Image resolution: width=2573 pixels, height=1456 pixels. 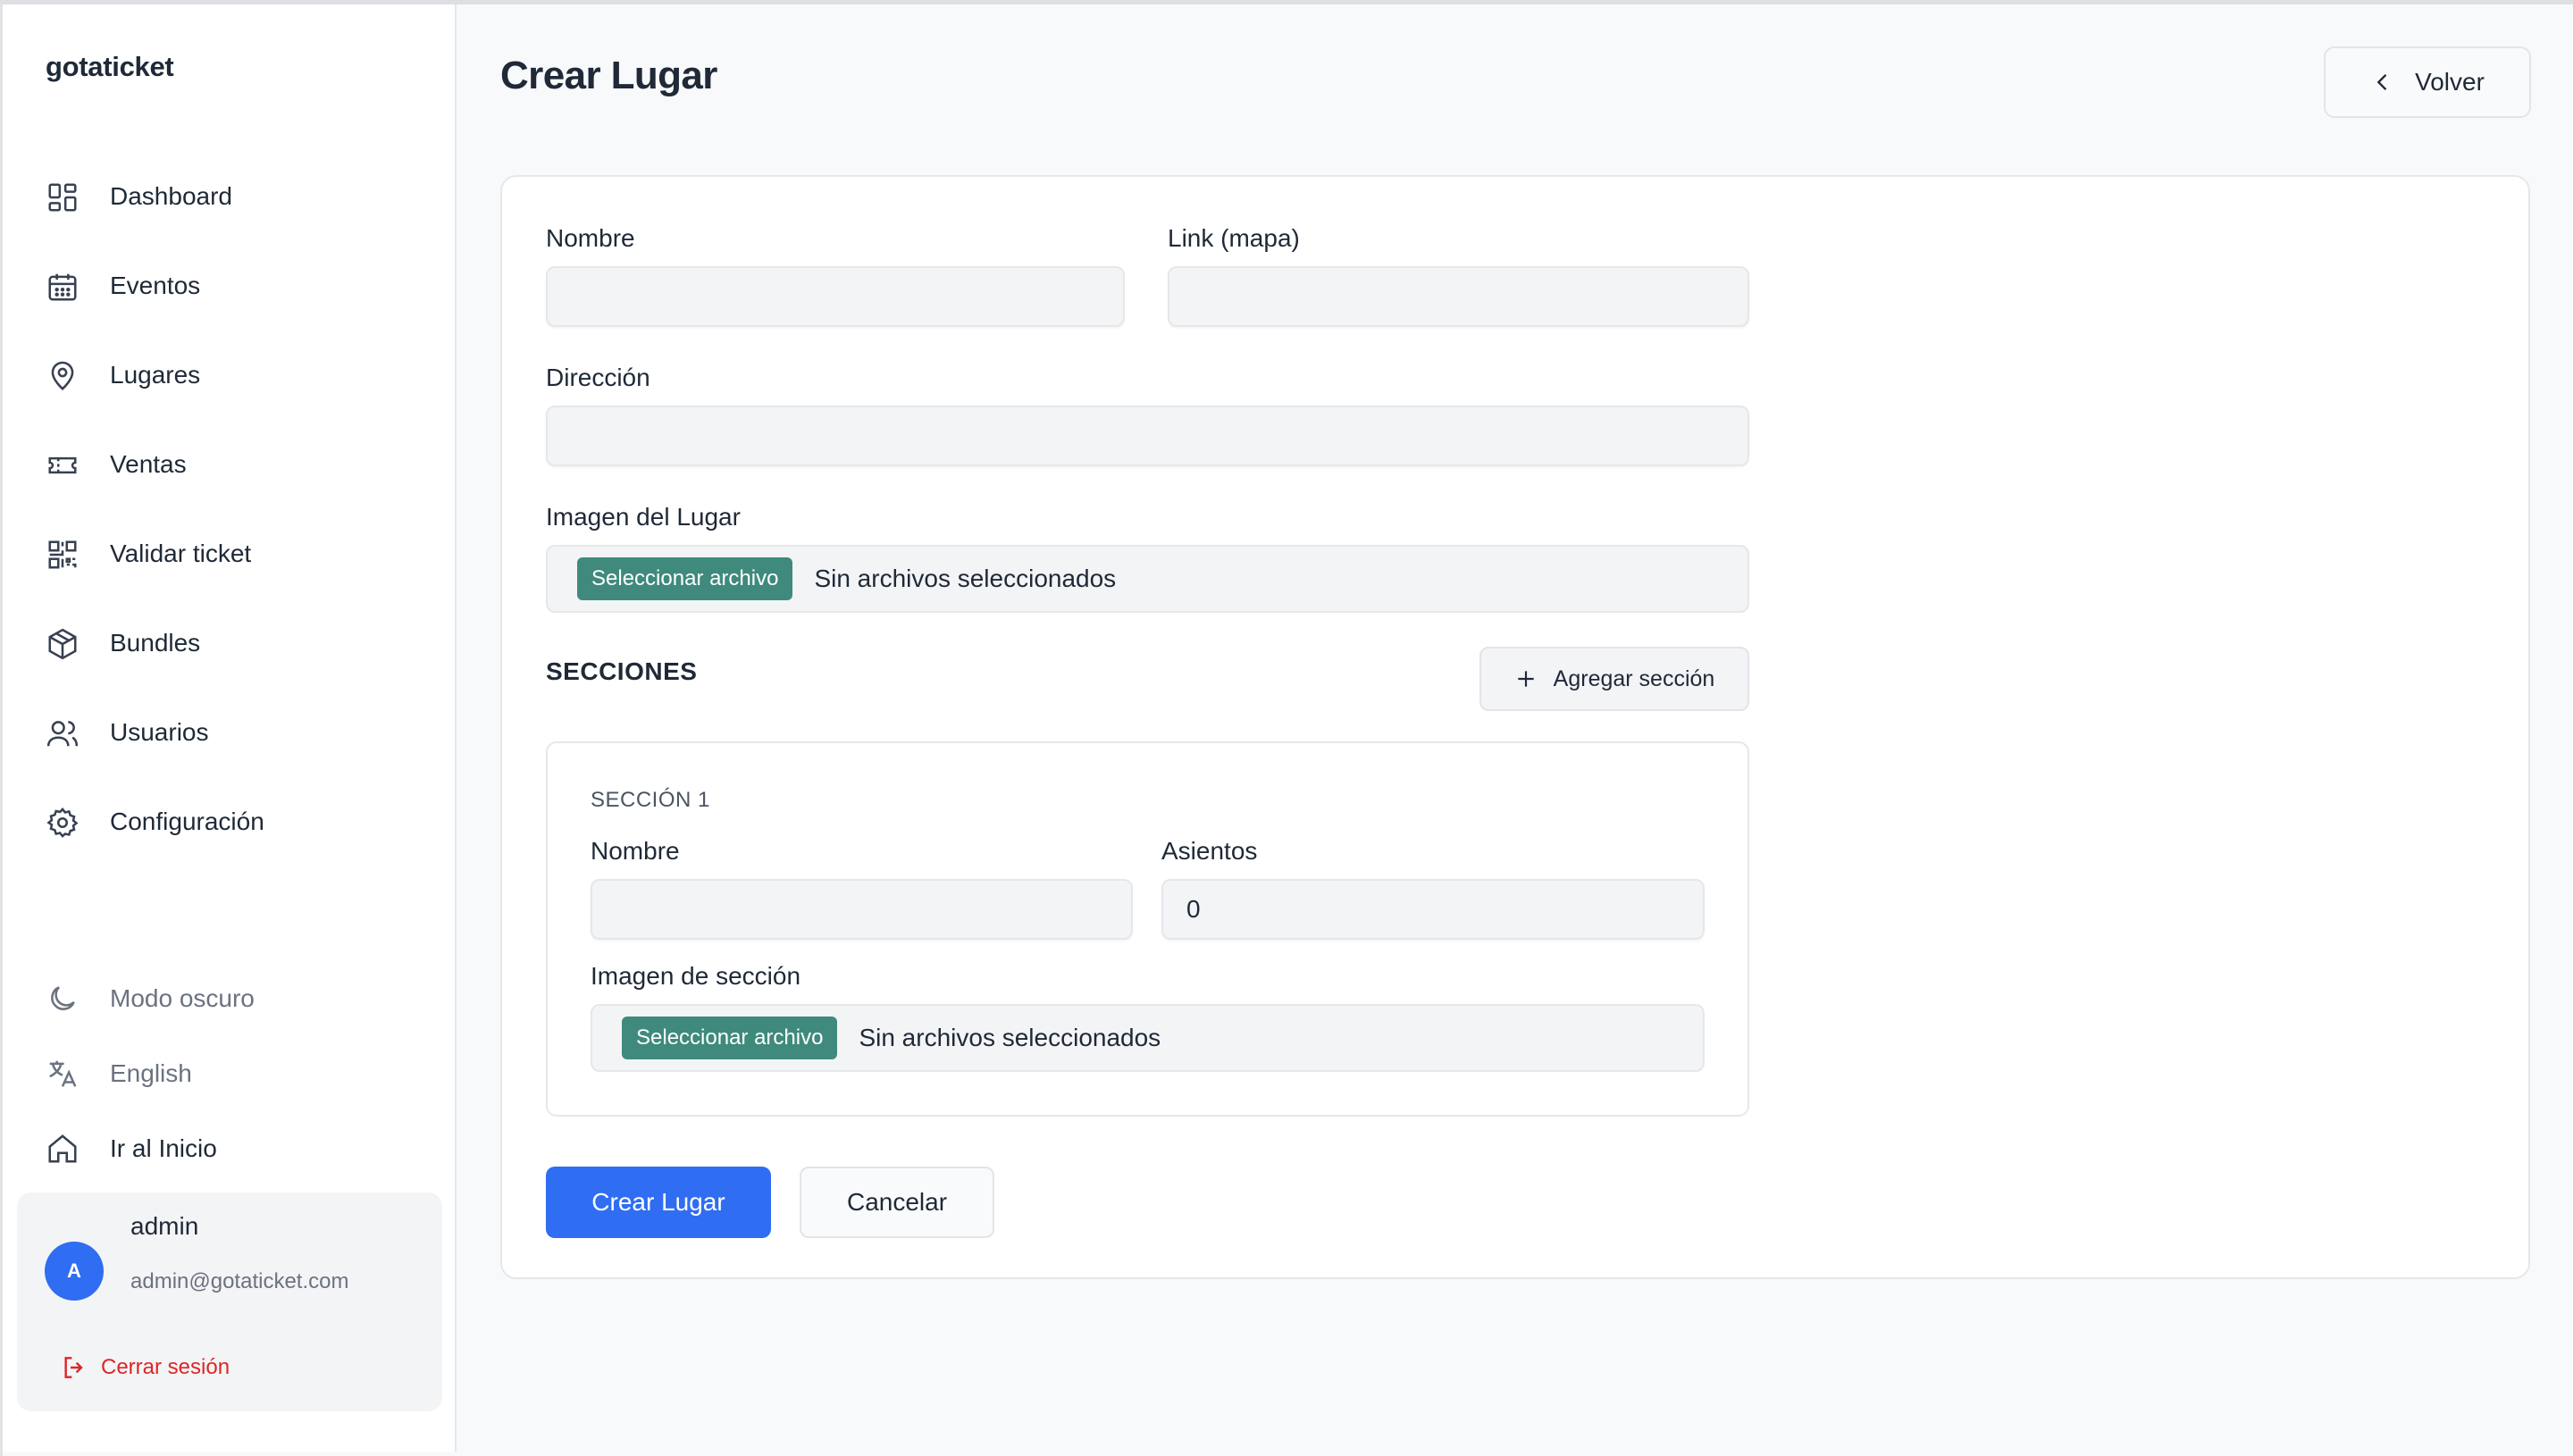 I want to click on place-image-label: Imagen del Lugar, so click(x=643, y=517).